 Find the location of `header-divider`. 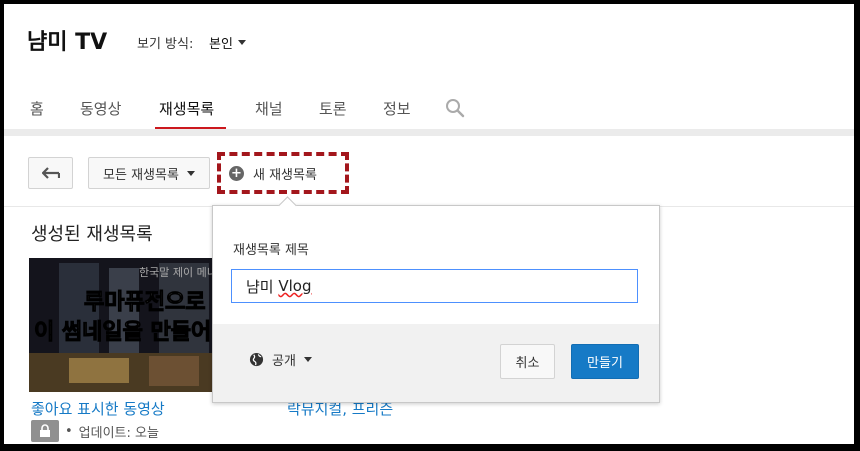

header-divider is located at coordinates (429, 132).